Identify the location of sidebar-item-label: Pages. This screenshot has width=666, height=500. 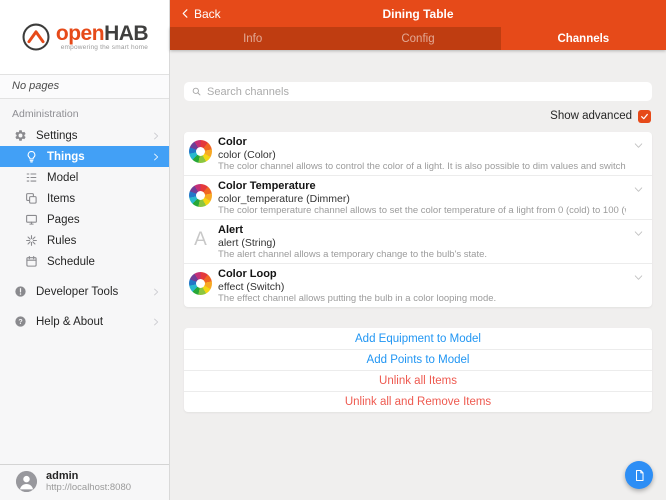
(63, 219).